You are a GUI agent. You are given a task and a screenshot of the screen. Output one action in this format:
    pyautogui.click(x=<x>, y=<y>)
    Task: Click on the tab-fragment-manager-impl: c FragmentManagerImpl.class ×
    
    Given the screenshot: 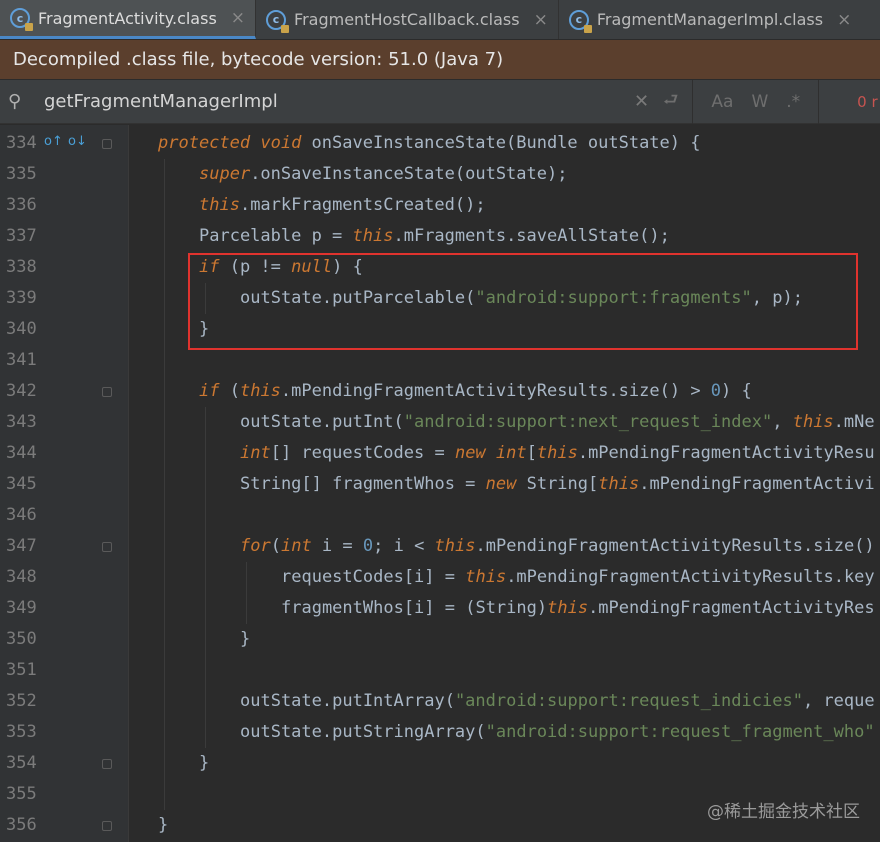 What is the action you would take?
    pyautogui.click(x=710, y=19)
    